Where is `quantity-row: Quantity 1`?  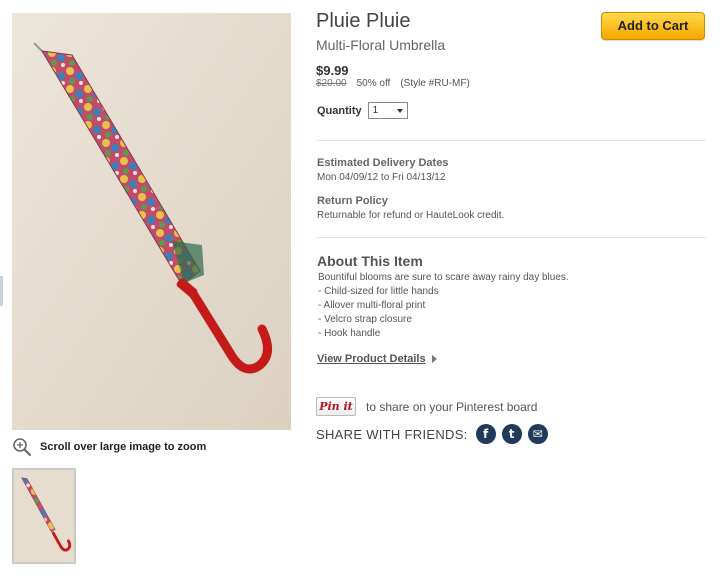 quantity-row: Quantity 1 is located at coordinates (362, 110).